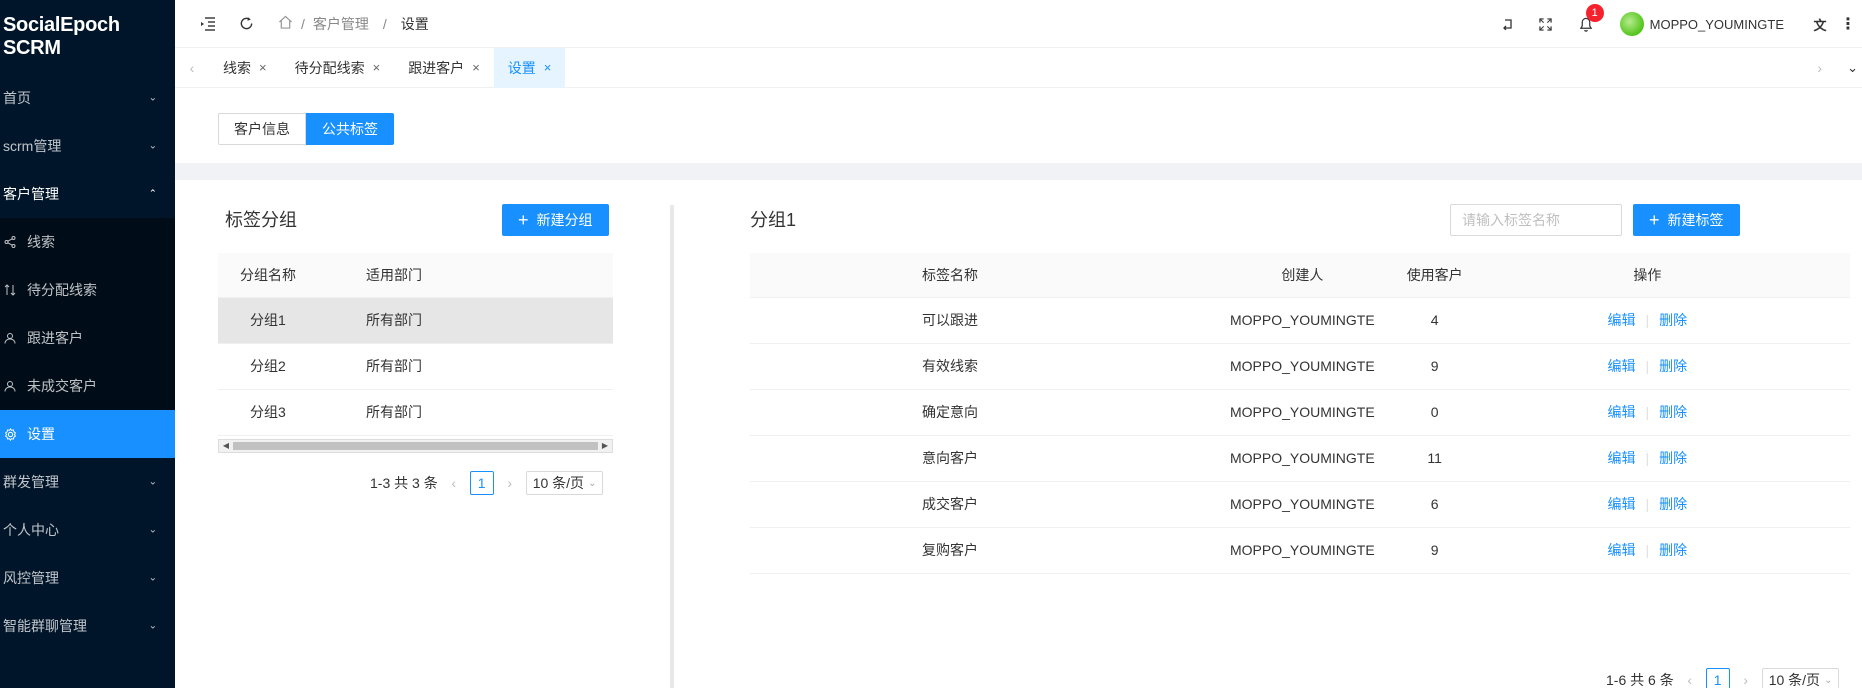 The width and height of the screenshot is (1862, 688). What do you see at coordinates (950, 320) in the screenshot?
I see `tag-name-cell: 可以跟进` at bounding box center [950, 320].